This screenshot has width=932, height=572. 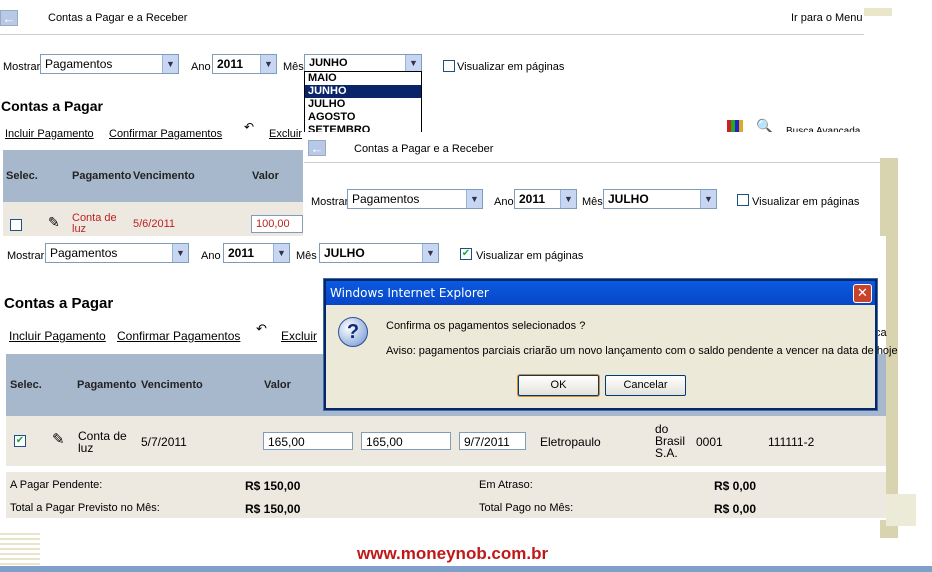 I want to click on row-vencimento: 5/6/2011, so click(x=154, y=224).